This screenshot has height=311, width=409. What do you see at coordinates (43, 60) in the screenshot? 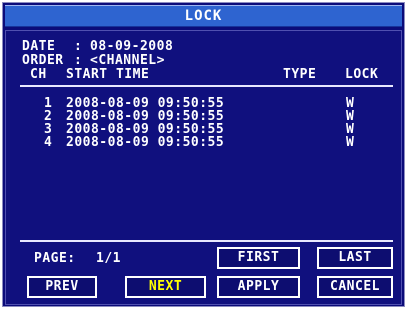
I see `order-label: ORDER` at bounding box center [43, 60].